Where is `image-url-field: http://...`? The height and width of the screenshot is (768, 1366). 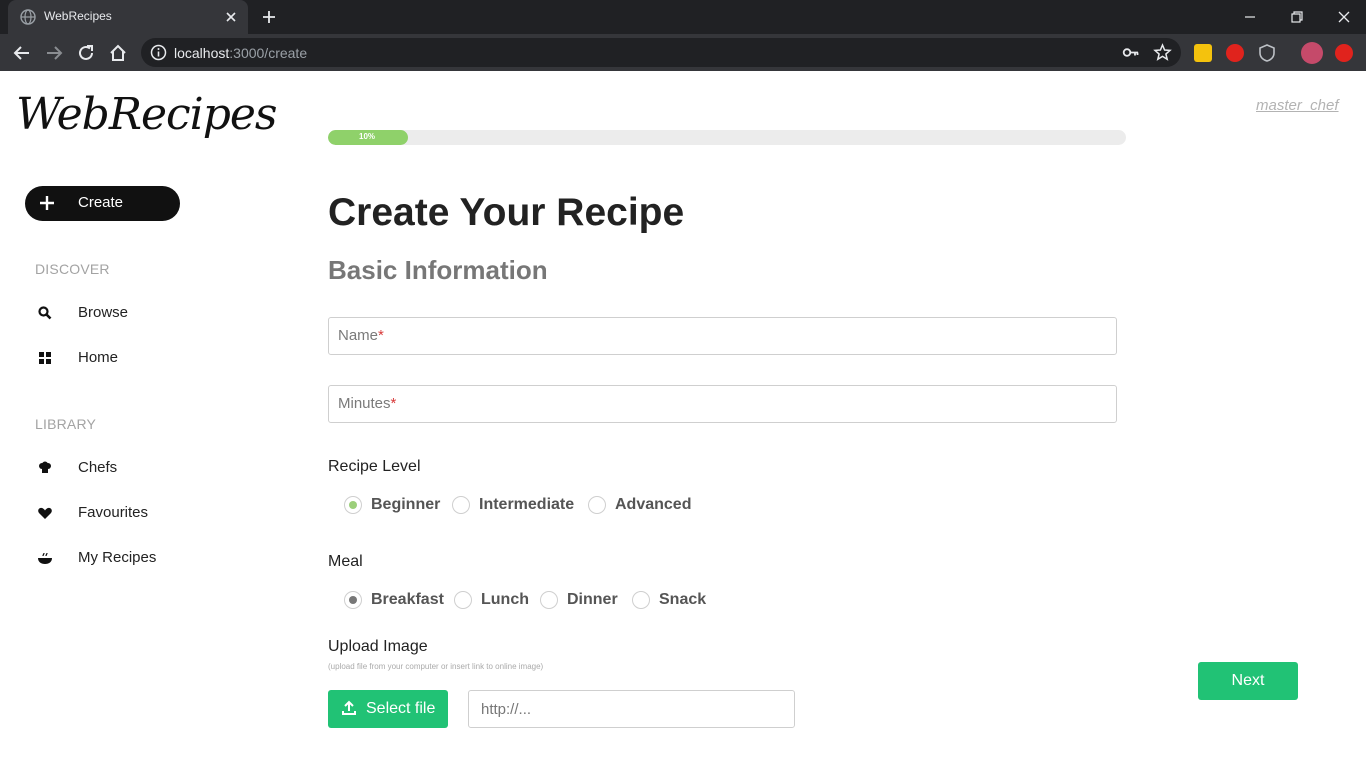
image-url-field: http://... is located at coordinates (631, 709).